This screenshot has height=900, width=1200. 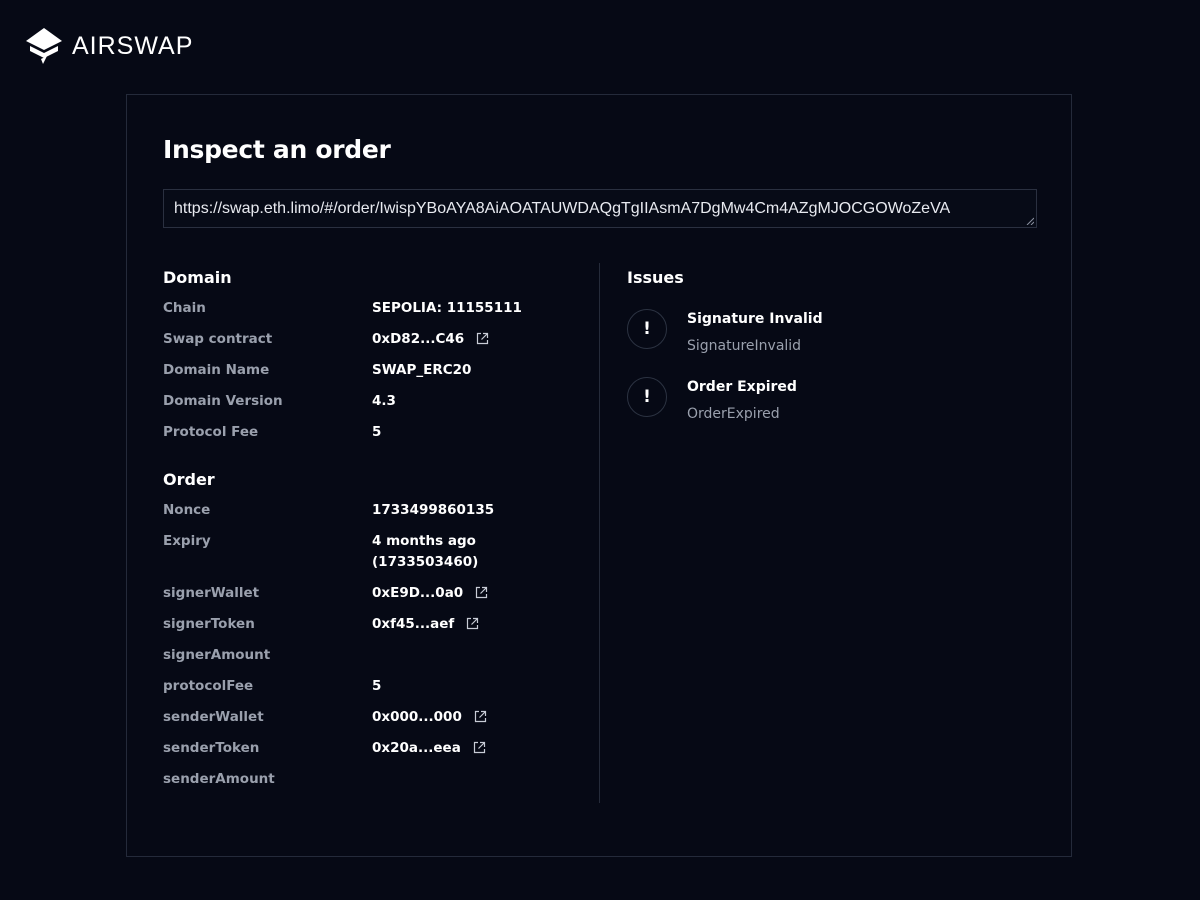 I want to click on row-value: SWAP_ERC20, so click(x=421, y=368).